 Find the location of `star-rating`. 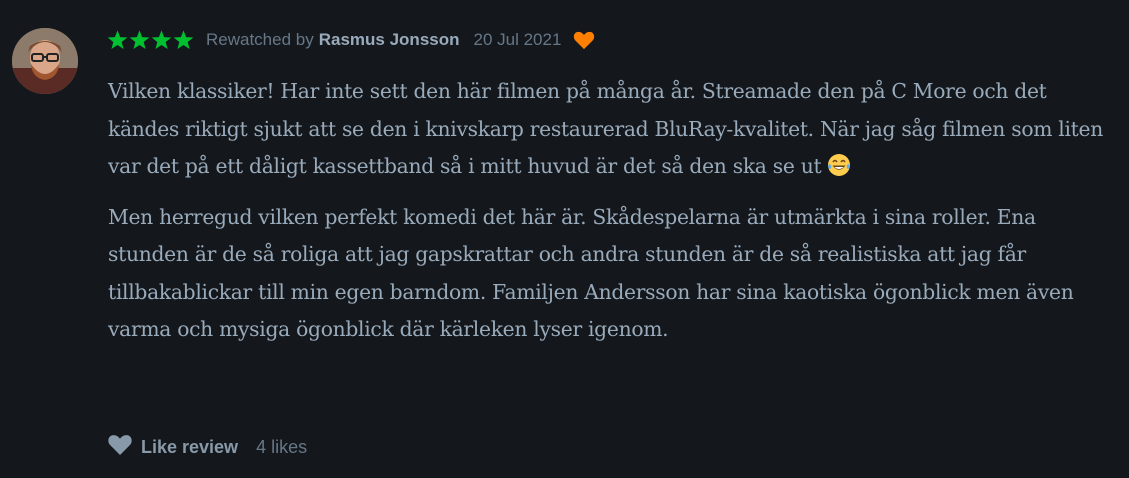

star-rating is located at coordinates (150, 40).